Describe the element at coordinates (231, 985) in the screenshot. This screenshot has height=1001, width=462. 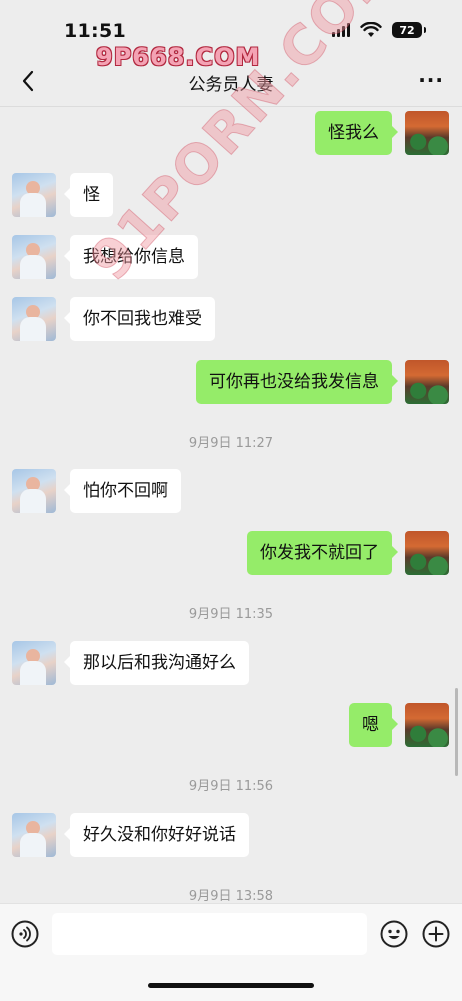
I see `home-indicator` at that location.